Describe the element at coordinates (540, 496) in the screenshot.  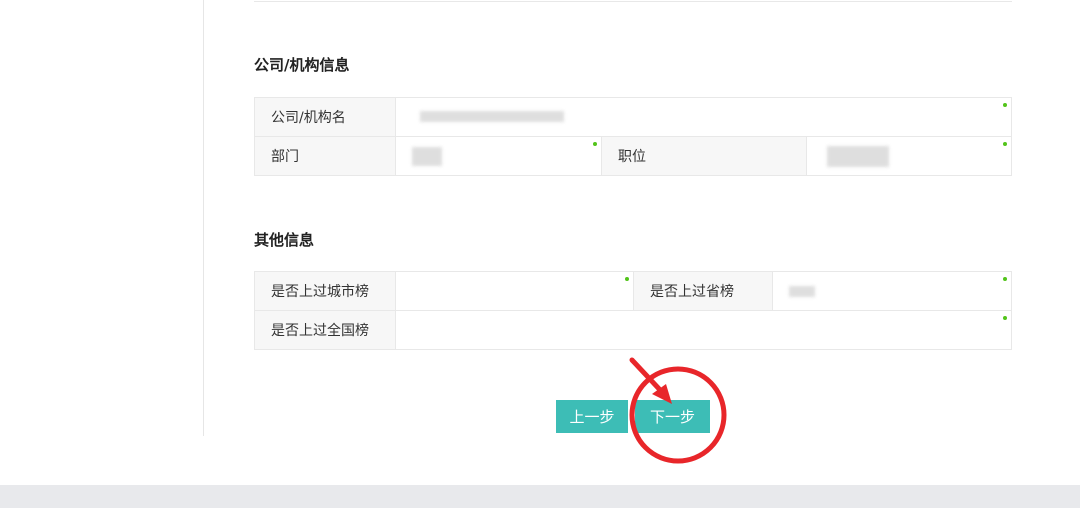
I see `footer-bar` at that location.